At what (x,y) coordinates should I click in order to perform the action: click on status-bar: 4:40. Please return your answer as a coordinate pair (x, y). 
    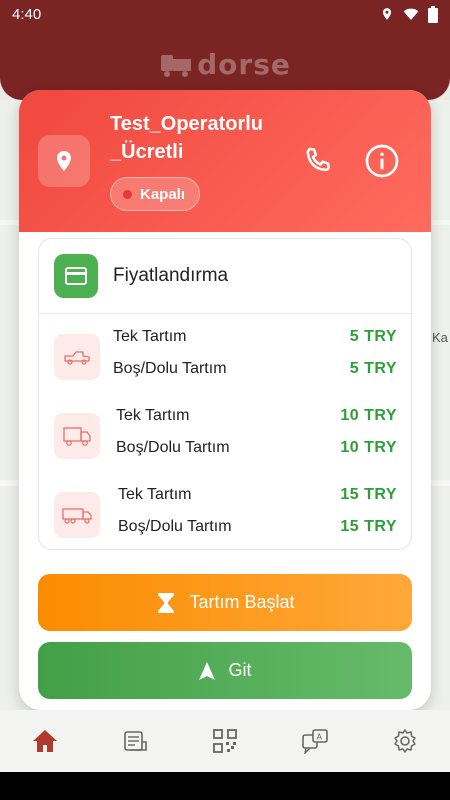
    Looking at the image, I should click on (225, 14).